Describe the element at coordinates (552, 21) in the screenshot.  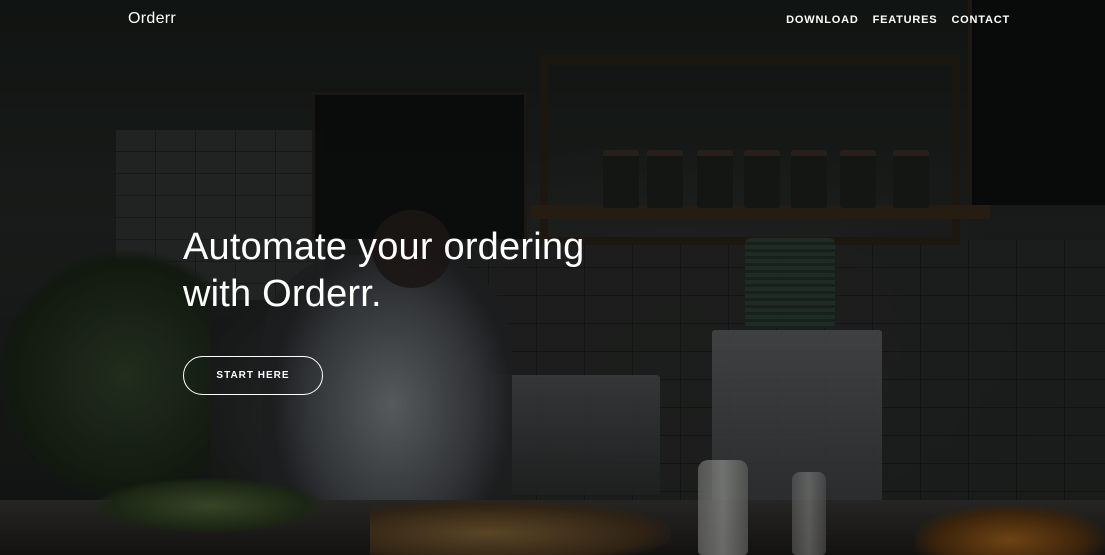
I see `navbar: Orderr DOWNLOAD FEATURES CONTACT` at that location.